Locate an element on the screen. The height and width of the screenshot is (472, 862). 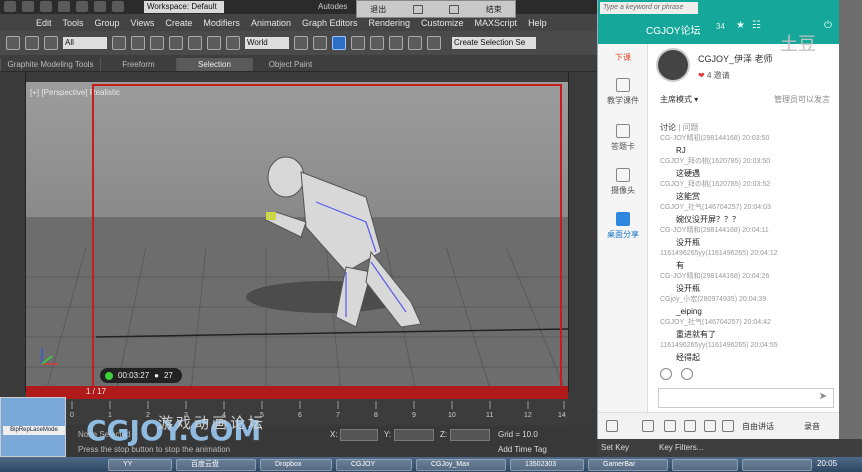
taskbar-item: GamerBar is located at coordinates (628, 465).